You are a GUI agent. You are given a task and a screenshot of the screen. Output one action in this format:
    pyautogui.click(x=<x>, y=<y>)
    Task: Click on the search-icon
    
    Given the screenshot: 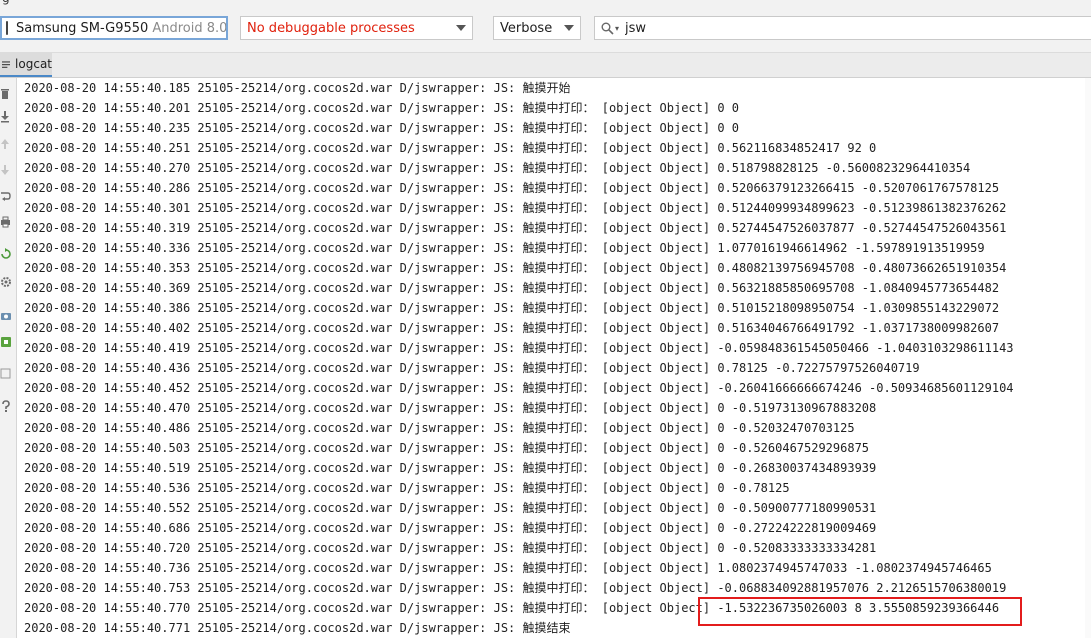 What is the action you would take?
    pyautogui.click(x=607, y=28)
    